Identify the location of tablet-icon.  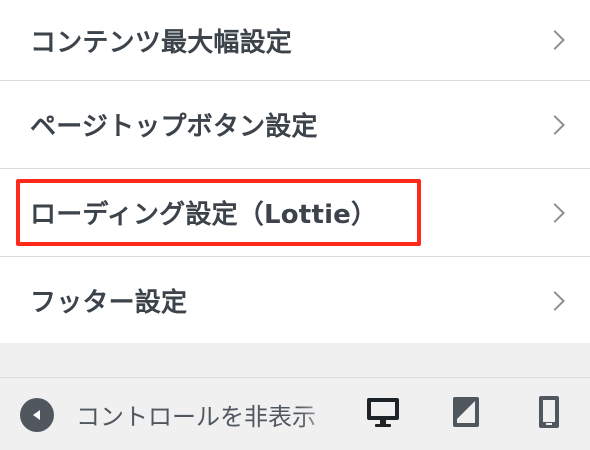
(466, 414).